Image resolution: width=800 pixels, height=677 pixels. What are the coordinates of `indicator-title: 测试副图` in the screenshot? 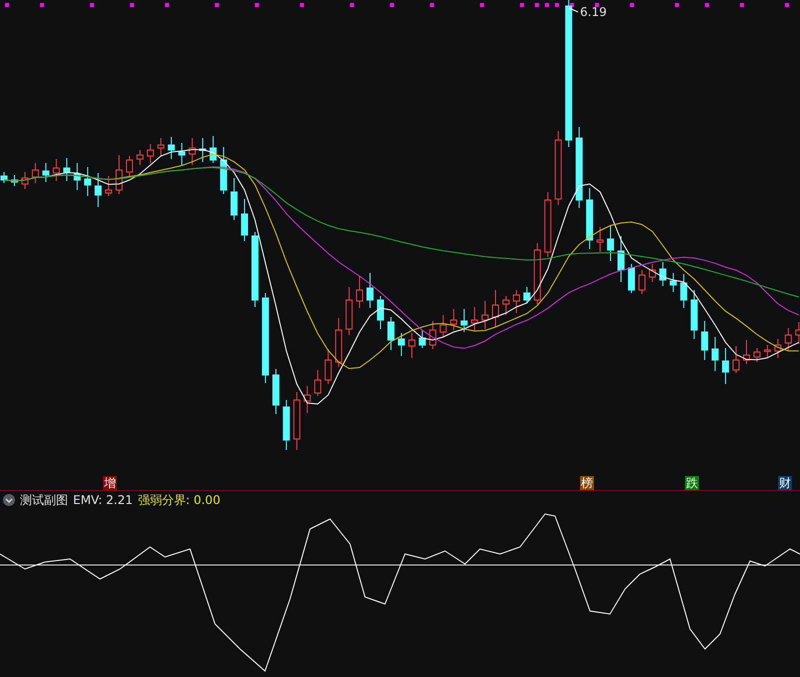 It's located at (44, 500).